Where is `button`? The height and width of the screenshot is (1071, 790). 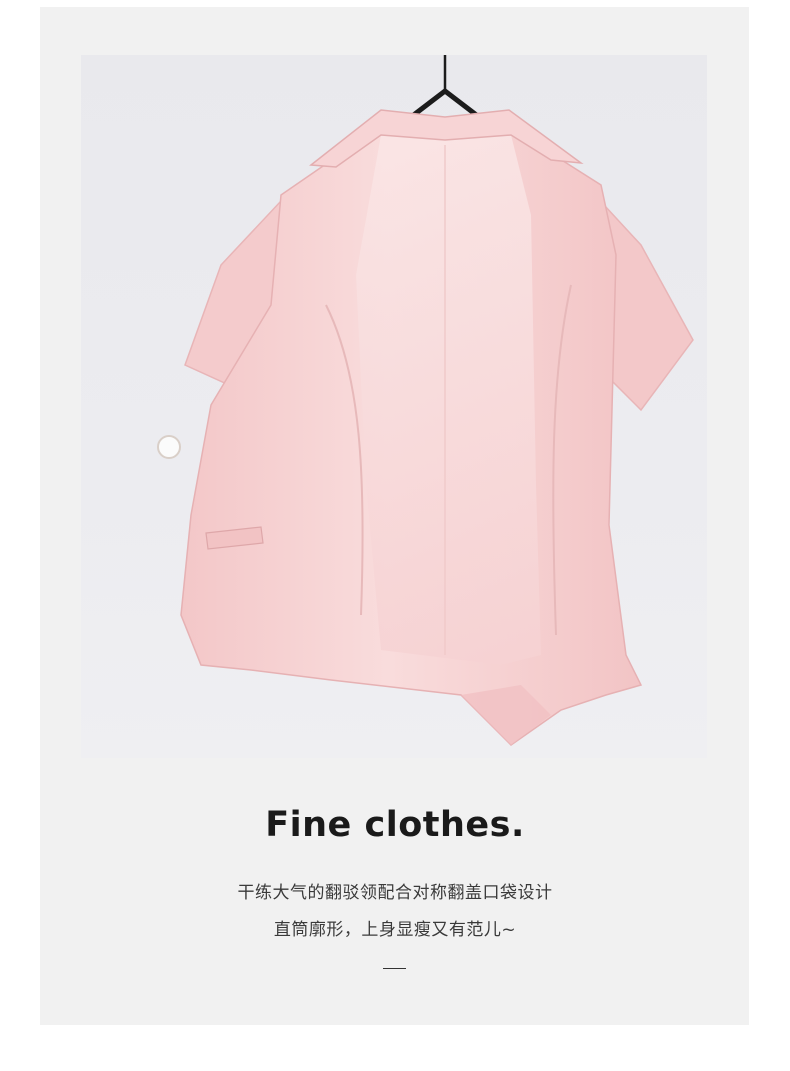 button is located at coordinates (169, 447).